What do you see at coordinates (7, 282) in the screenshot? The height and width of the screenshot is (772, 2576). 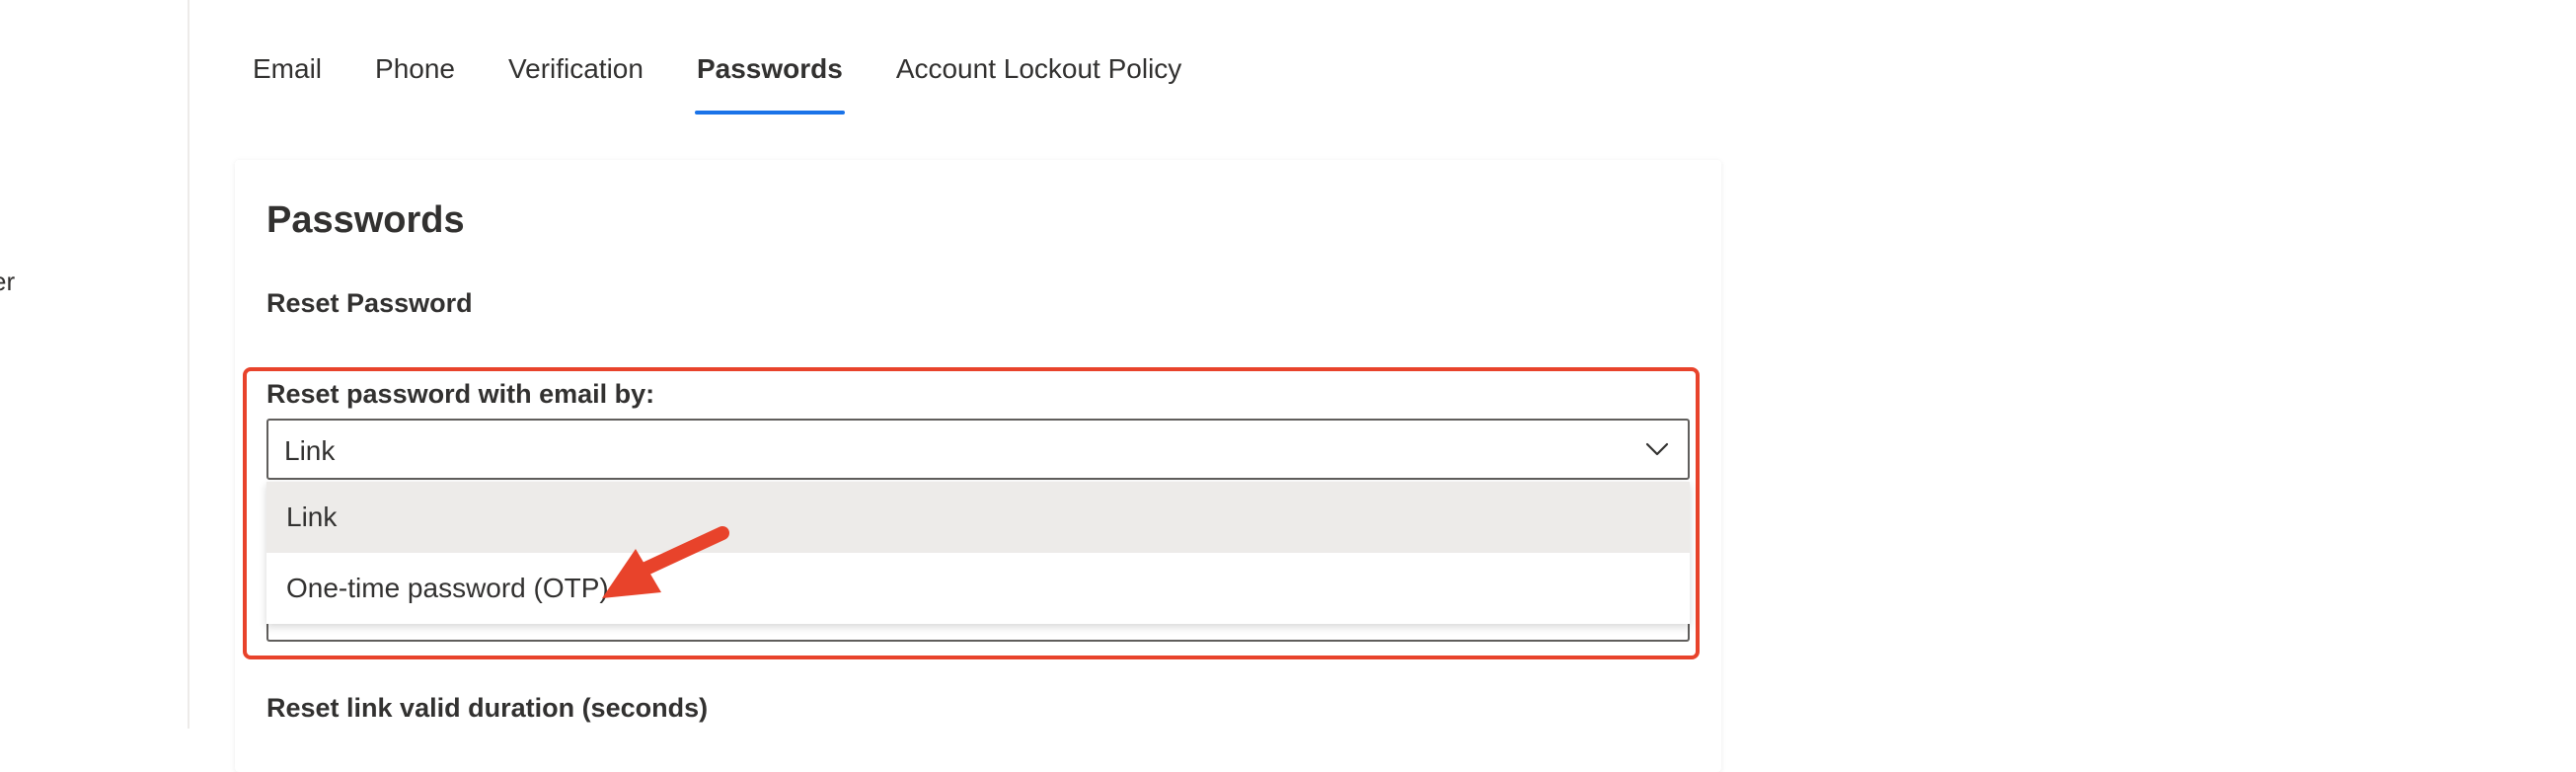 I see `nav-item-label-partial: er` at bounding box center [7, 282].